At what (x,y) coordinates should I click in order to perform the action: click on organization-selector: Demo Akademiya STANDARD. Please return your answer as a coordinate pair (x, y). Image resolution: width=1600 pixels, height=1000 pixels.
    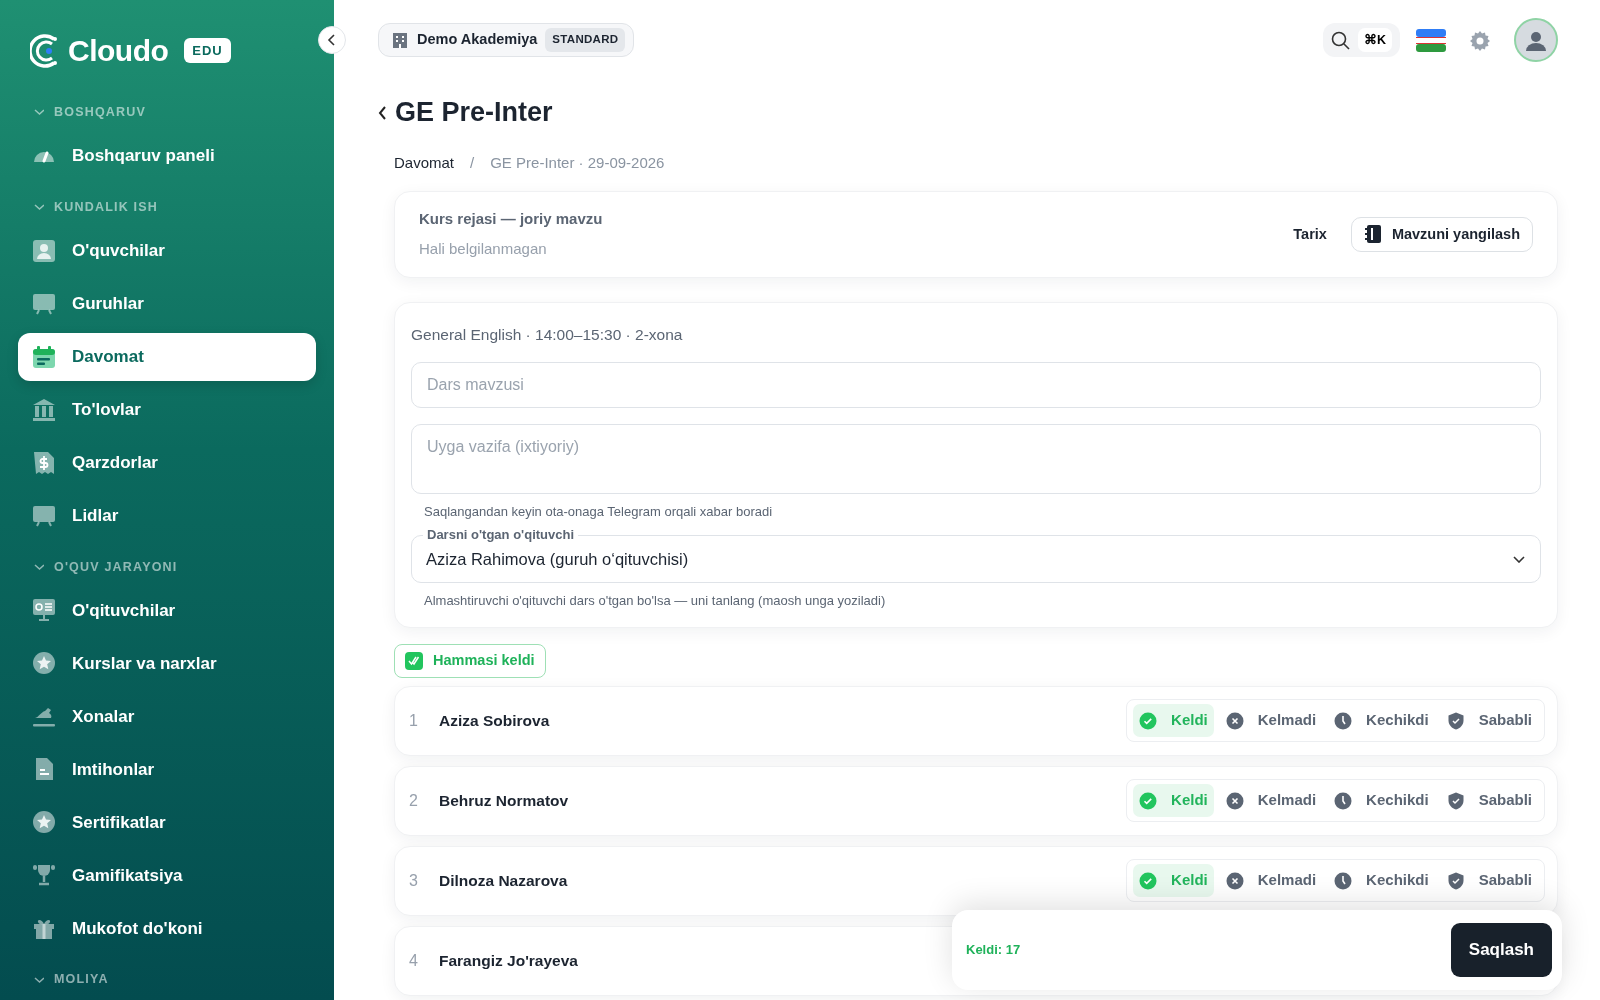
    Looking at the image, I should click on (506, 40).